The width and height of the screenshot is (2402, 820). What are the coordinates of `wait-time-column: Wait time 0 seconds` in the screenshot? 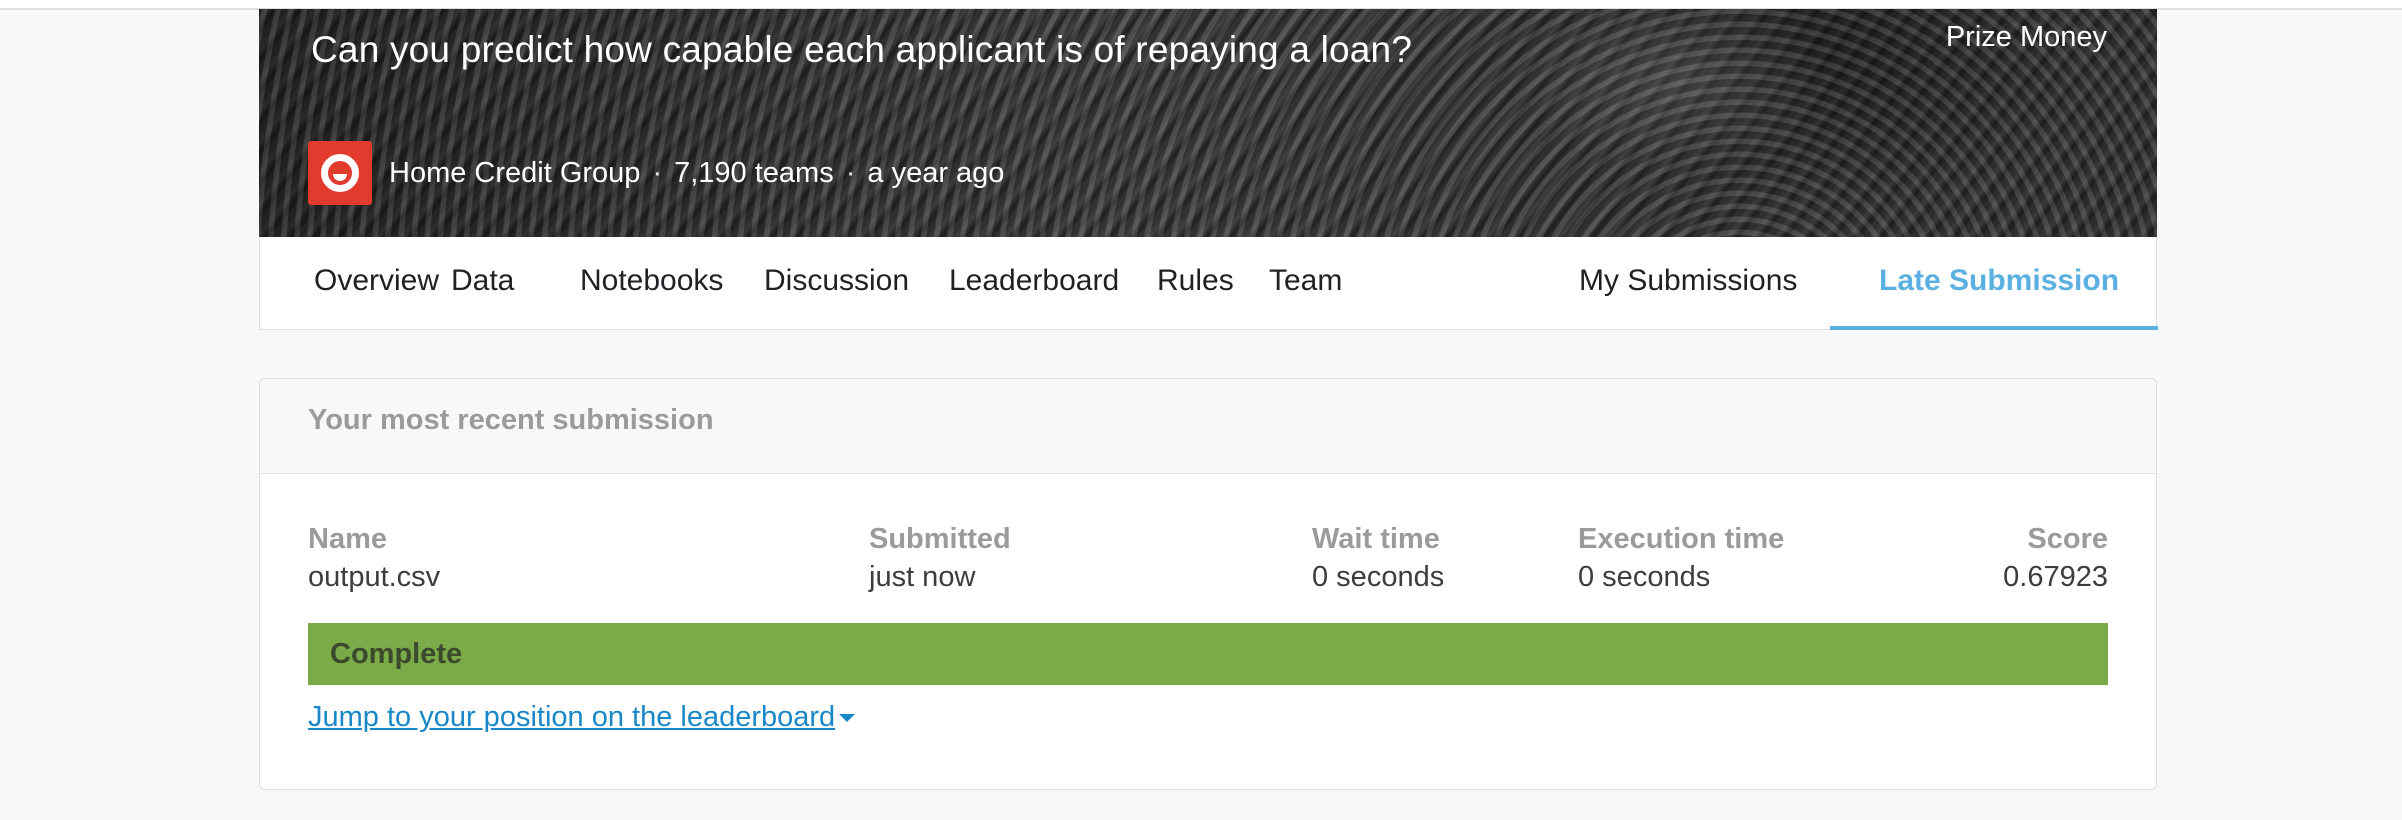 It's located at (1378, 559).